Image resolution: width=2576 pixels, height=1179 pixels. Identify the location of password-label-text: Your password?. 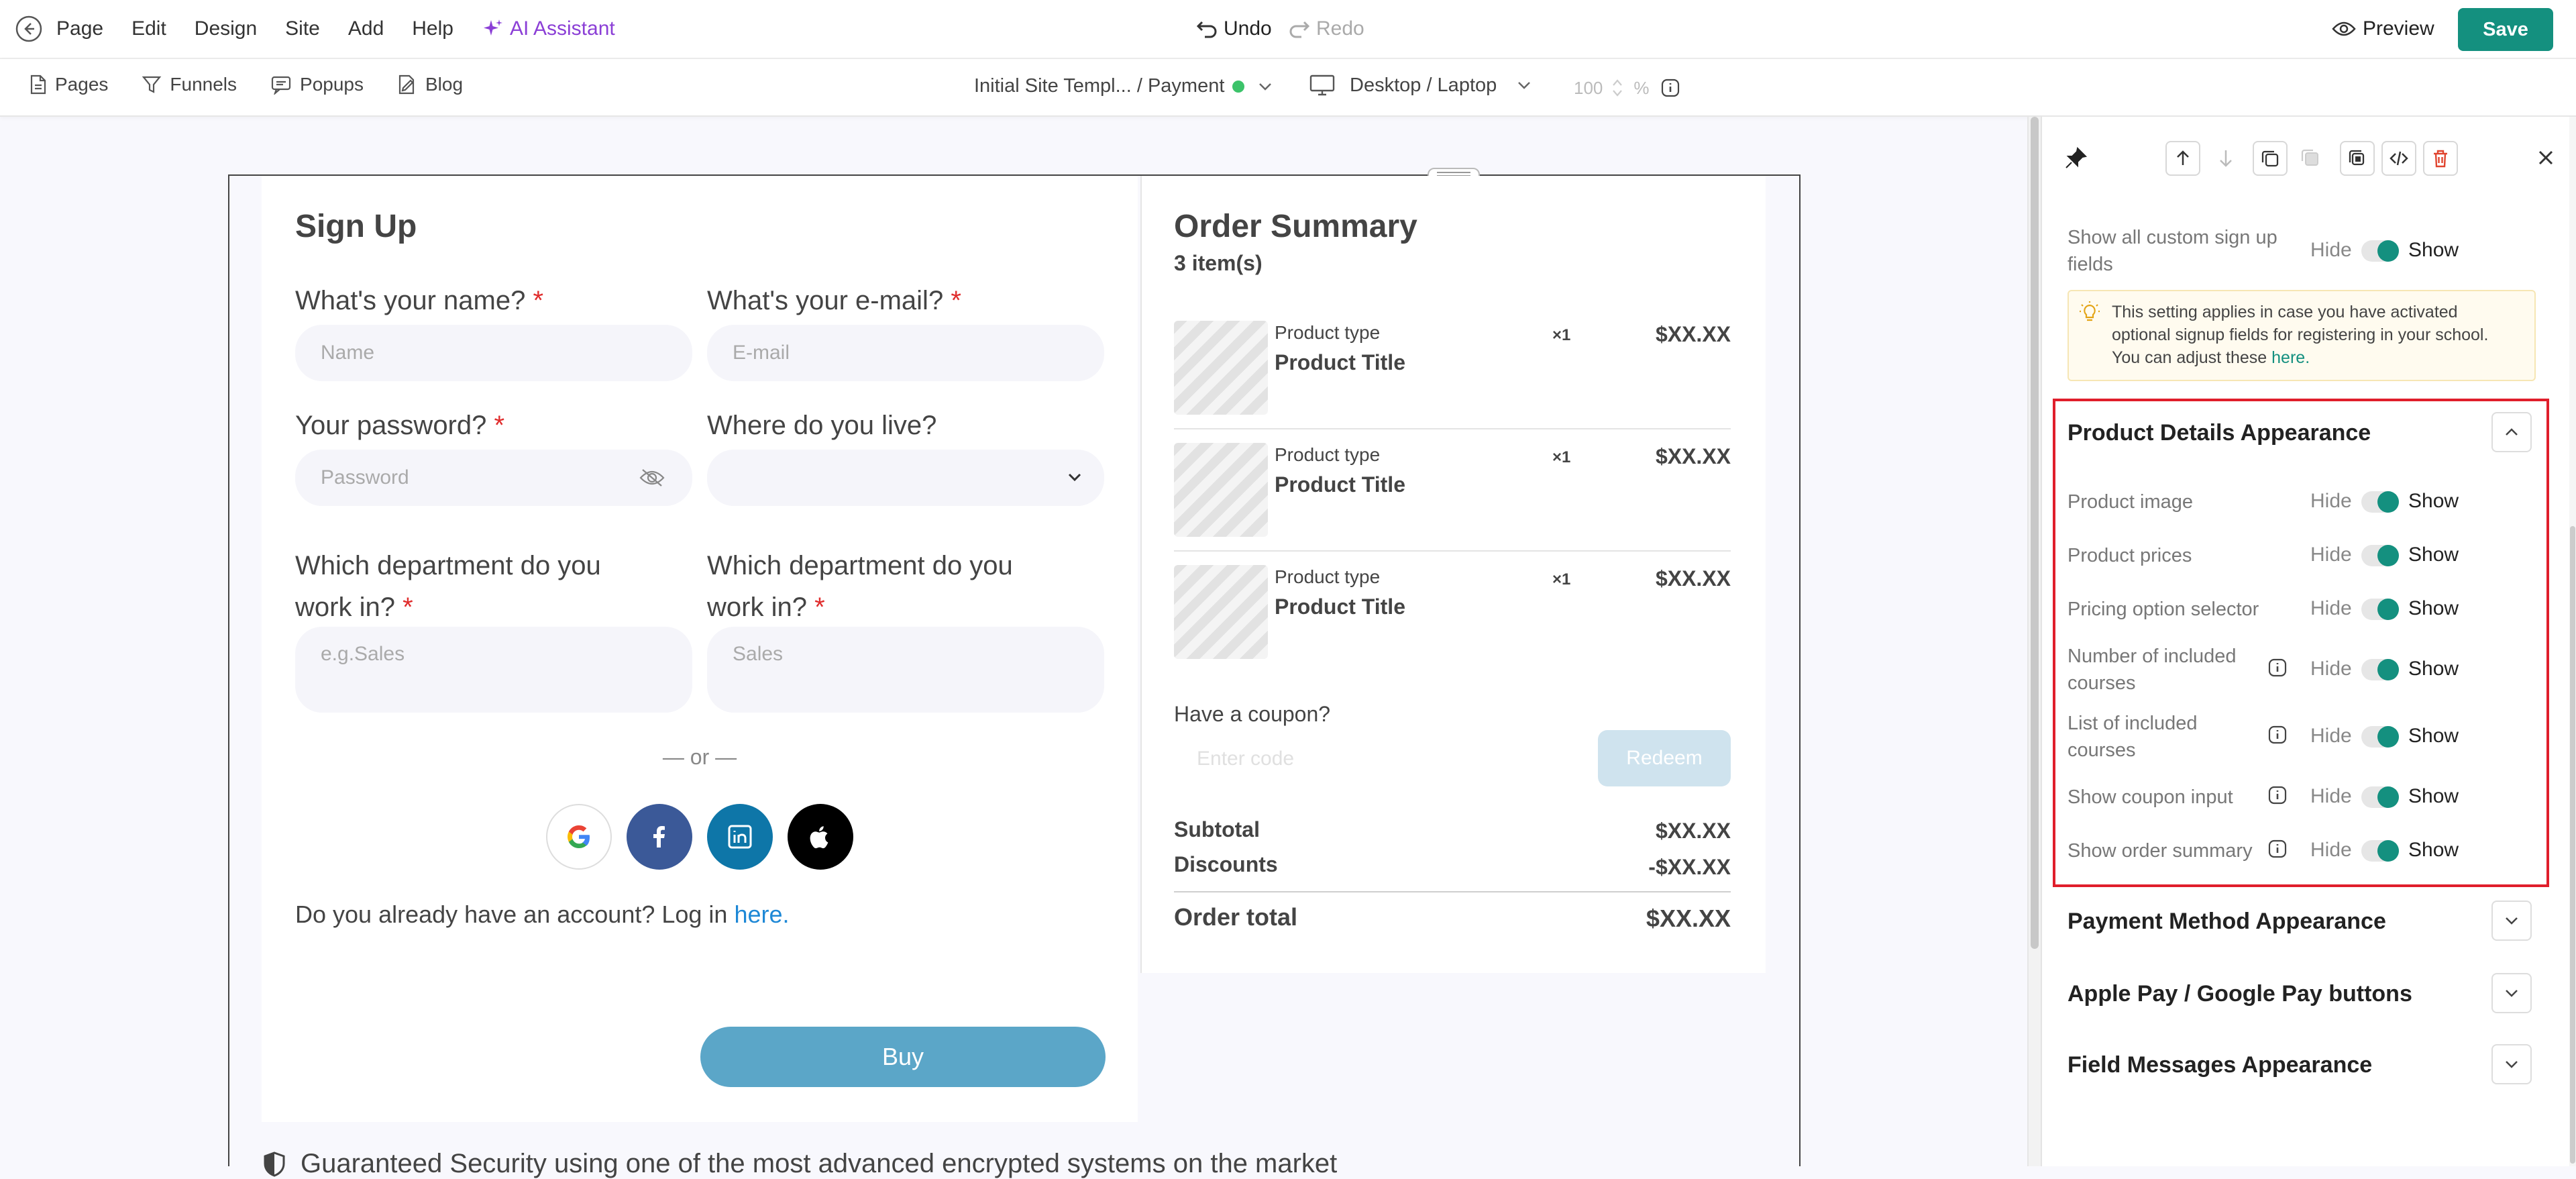
(391, 426).